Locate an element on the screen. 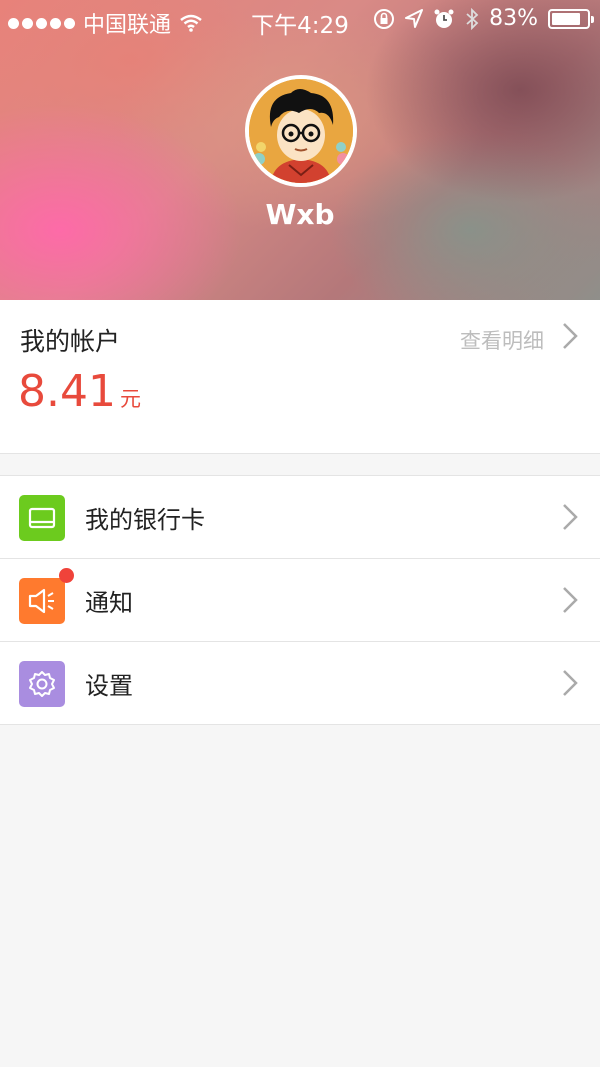 The height and width of the screenshot is (1067, 600). balance-amount: 8.41 is located at coordinates (67, 391).